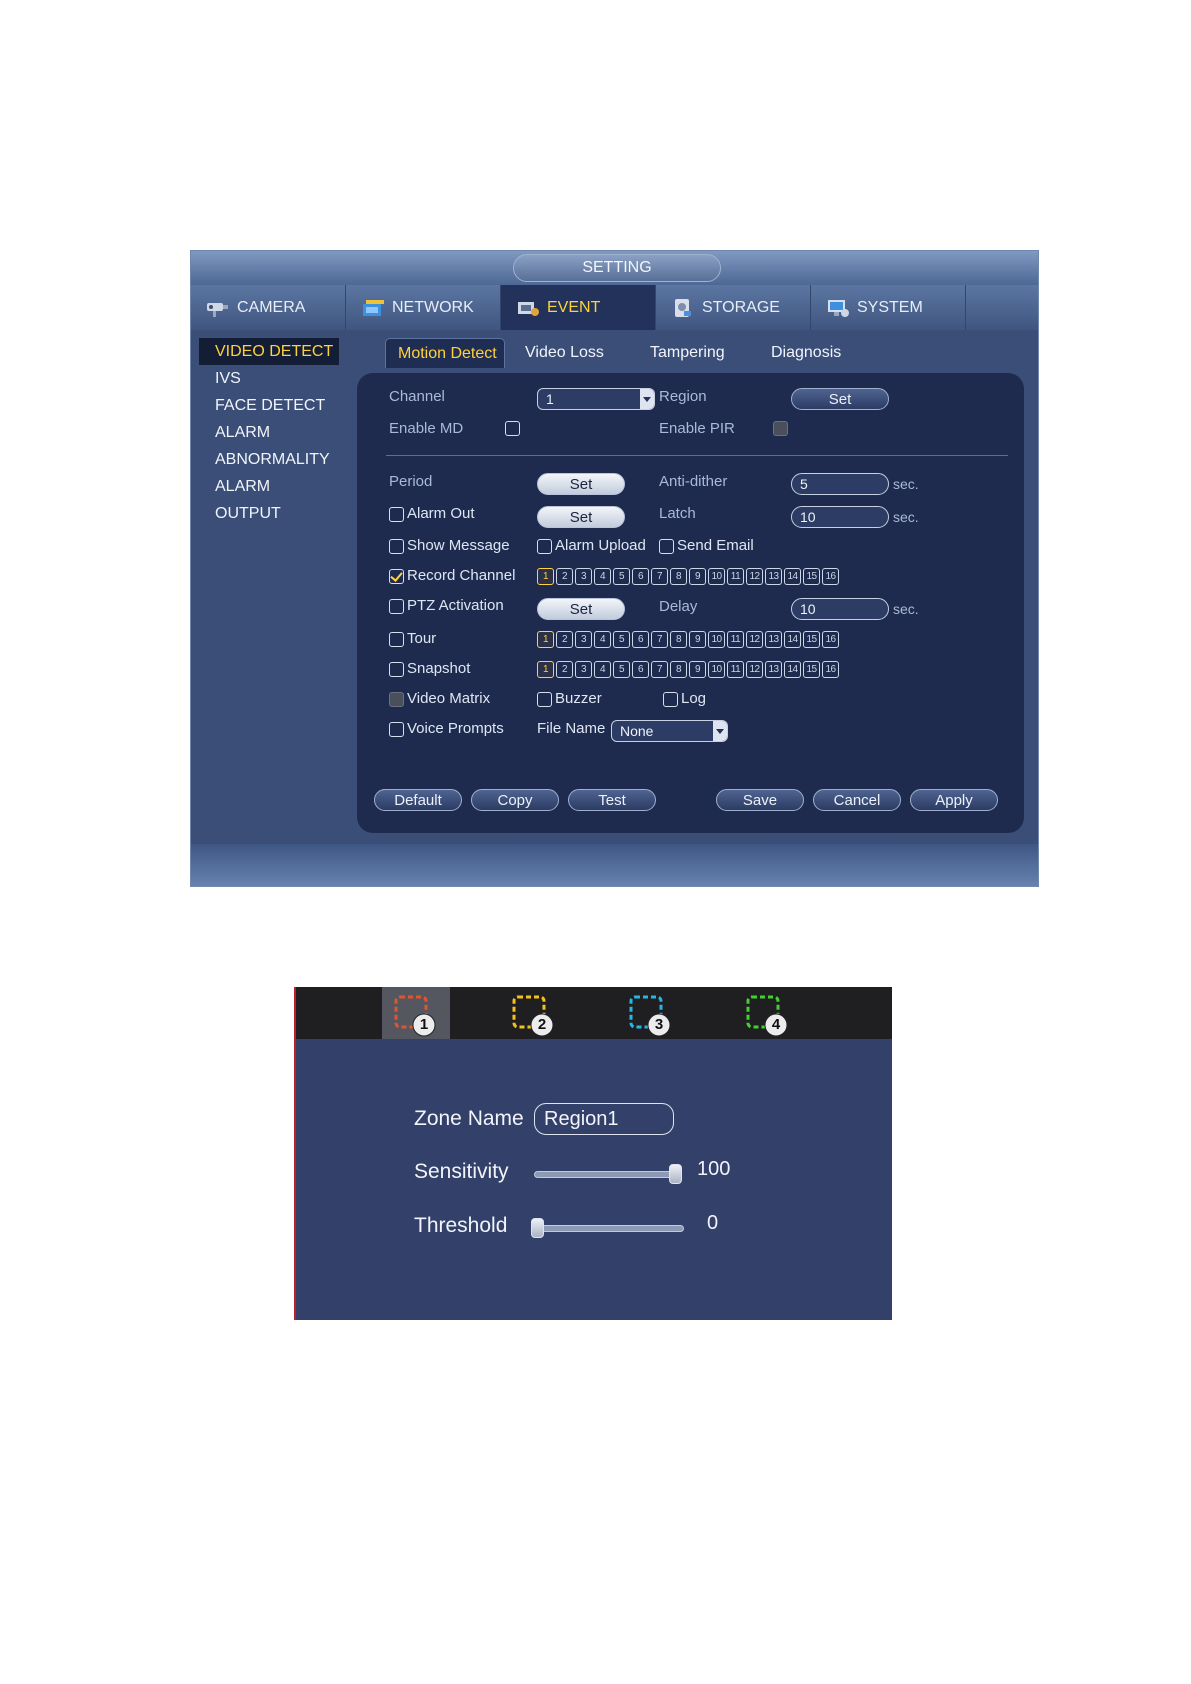 Image resolution: width=1191 pixels, height=1684 pixels. I want to click on record-channel-15: 15, so click(811, 576).